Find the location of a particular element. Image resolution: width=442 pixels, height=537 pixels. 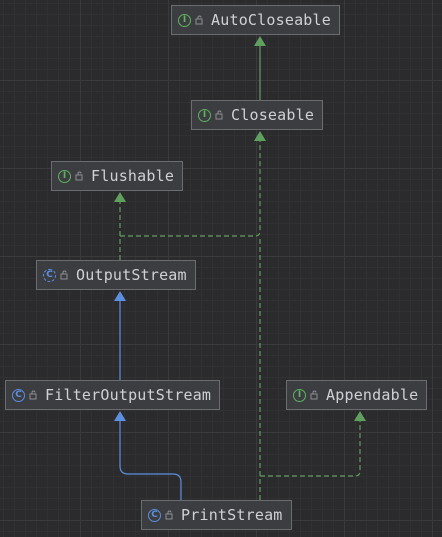

node-appendable: I Appendable is located at coordinates (357, 395).